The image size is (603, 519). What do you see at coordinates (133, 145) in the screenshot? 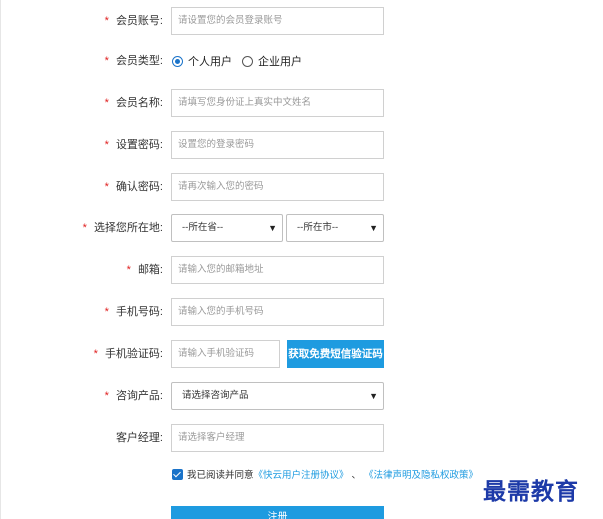
I see `password-label: * 设置密码:` at bounding box center [133, 145].